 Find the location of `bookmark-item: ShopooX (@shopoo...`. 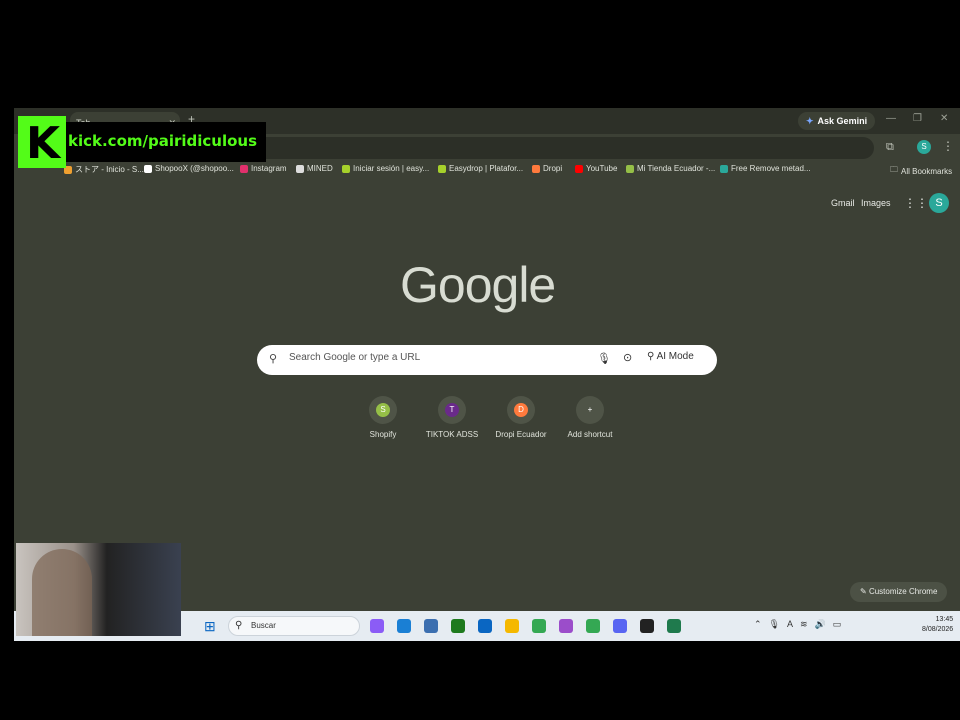

bookmark-item: ShopooX (@shopoo... is located at coordinates (189, 168).